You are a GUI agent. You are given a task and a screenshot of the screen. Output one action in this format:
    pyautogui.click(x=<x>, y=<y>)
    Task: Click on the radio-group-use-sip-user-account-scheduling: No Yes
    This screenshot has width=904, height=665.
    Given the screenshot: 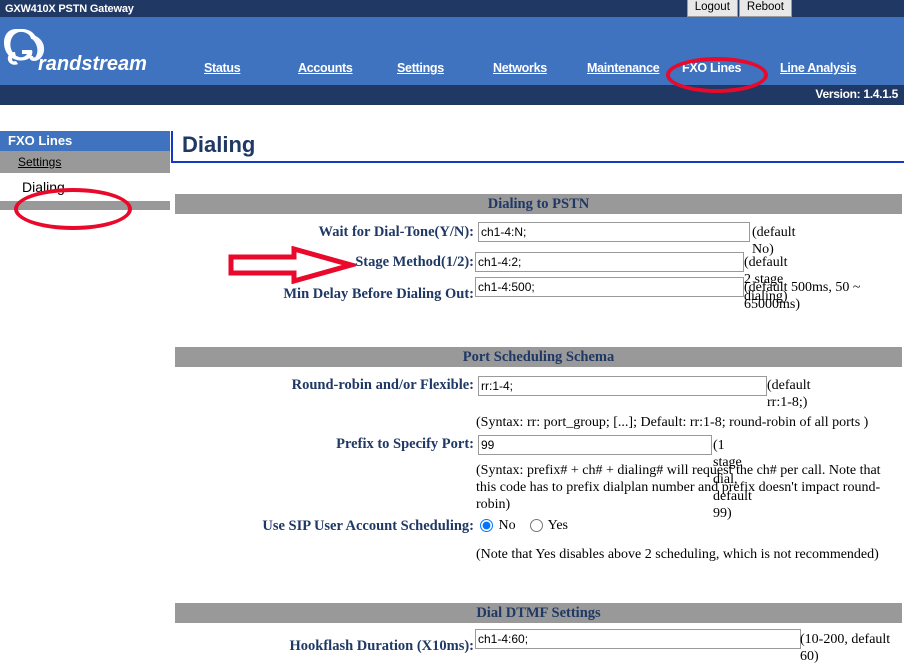 What is the action you would take?
    pyautogui.click(x=529, y=526)
    